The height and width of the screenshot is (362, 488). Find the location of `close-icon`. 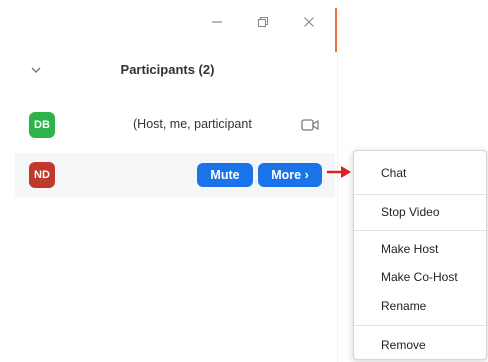

close-icon is located at coordinates (309, 22).